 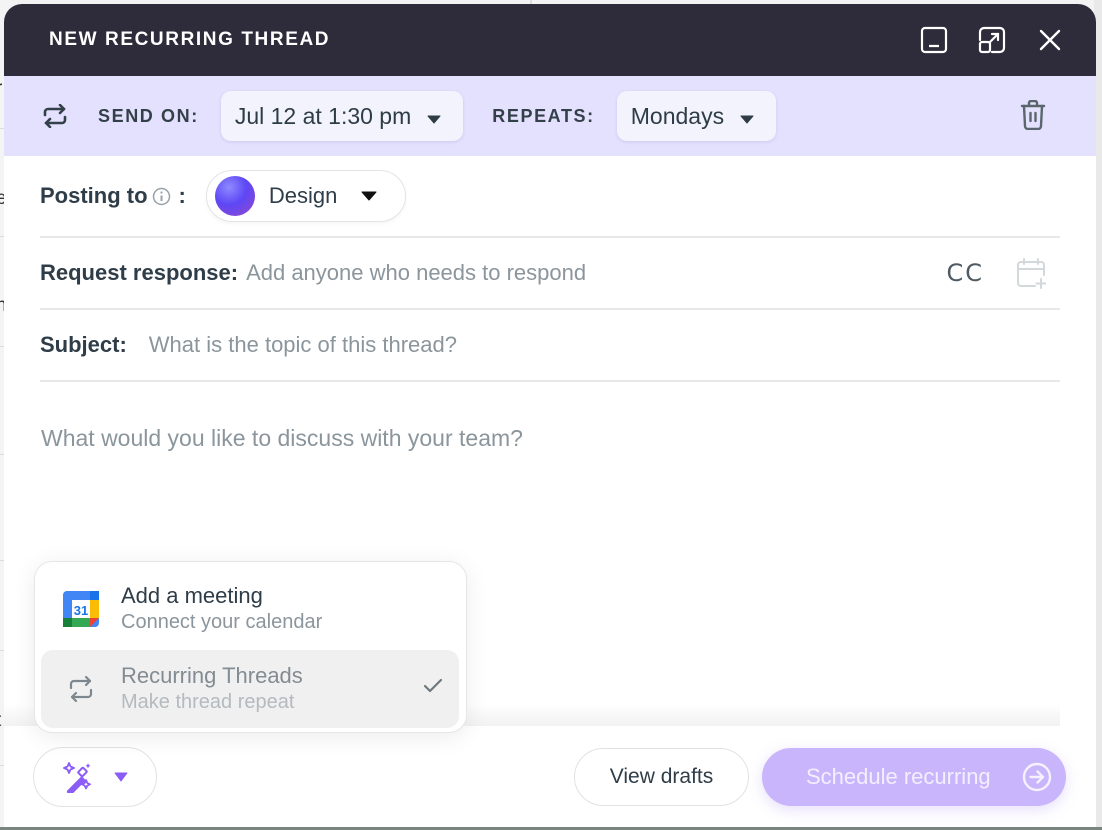 What do you see at coordinates (1031, 273) in the screenshot?
I see `calendar-add-icon` at bounding box center [1031, 273].